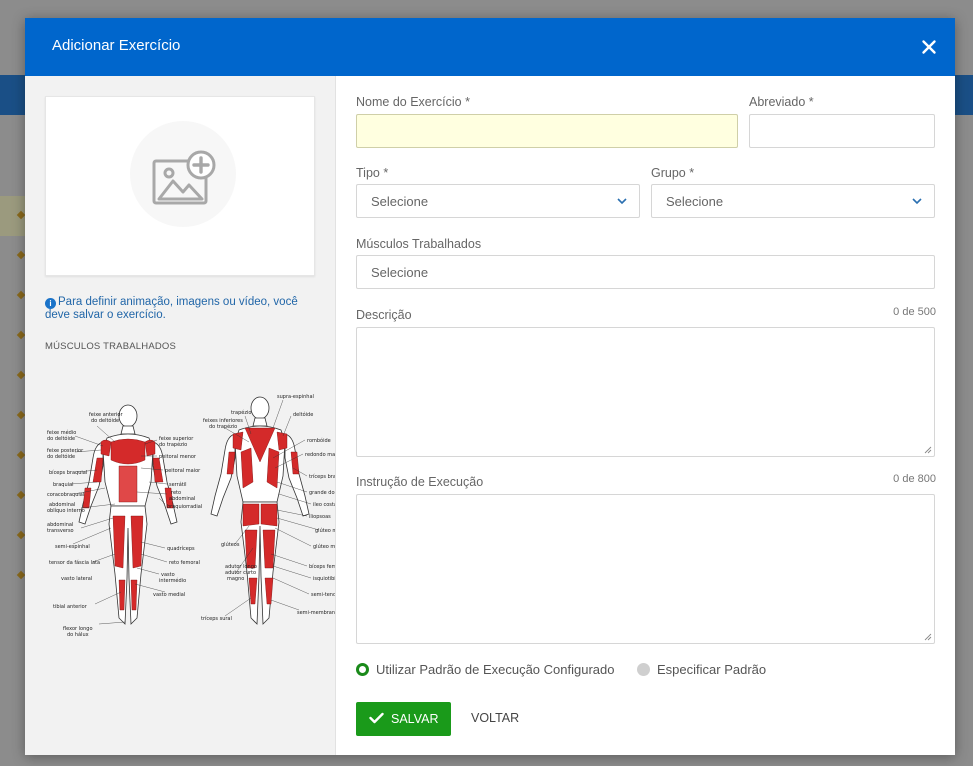  I want to click on label-gluteus-maximus: glúteo máximo, so click(324, 546).